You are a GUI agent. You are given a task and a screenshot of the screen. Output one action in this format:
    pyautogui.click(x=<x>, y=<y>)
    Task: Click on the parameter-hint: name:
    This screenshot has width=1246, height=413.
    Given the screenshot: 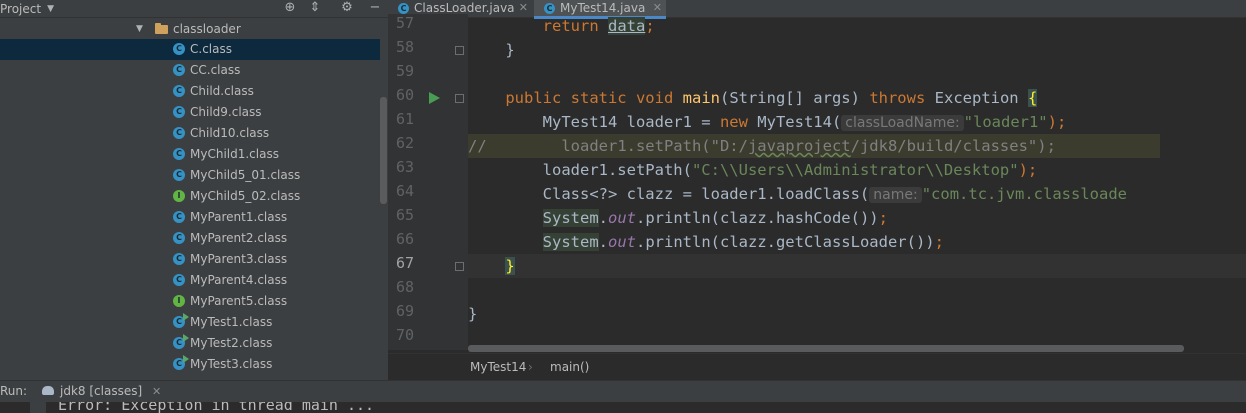 What is the action you would take?
    pyautogui.click(x=895, y=195)
    